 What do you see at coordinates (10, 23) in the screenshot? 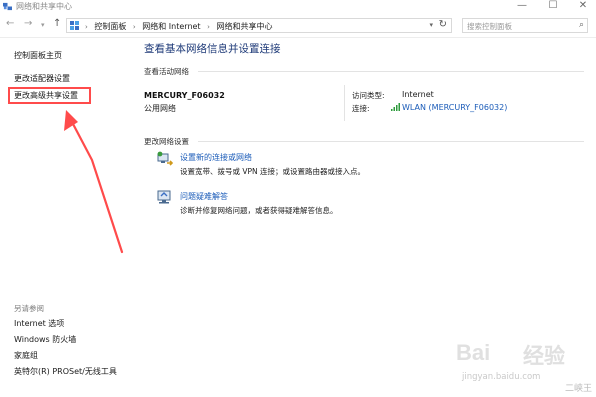
I see `back-button: ←` at bounding box center [10, 23].